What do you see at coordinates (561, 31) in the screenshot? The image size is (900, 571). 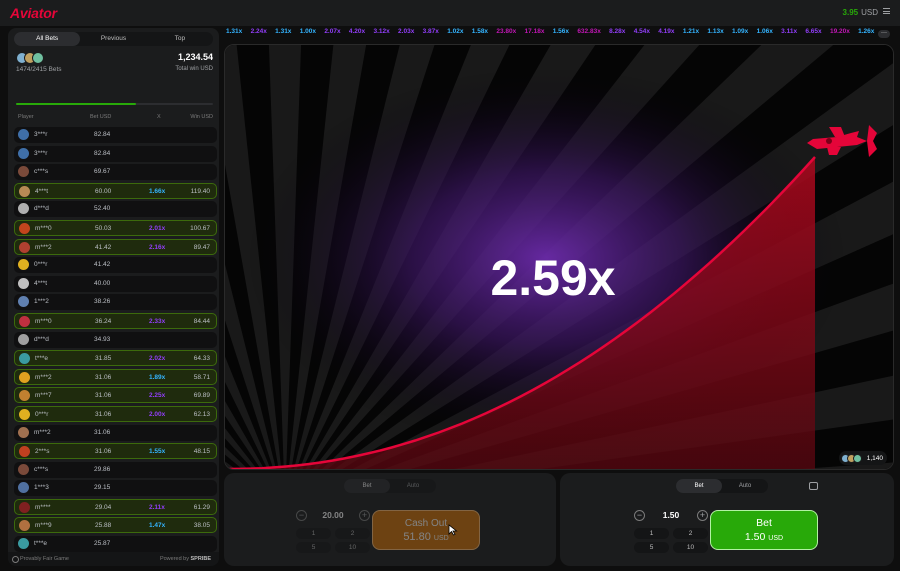 I see `history-multiplier: 1.56x` at bounding box center [561, 31].